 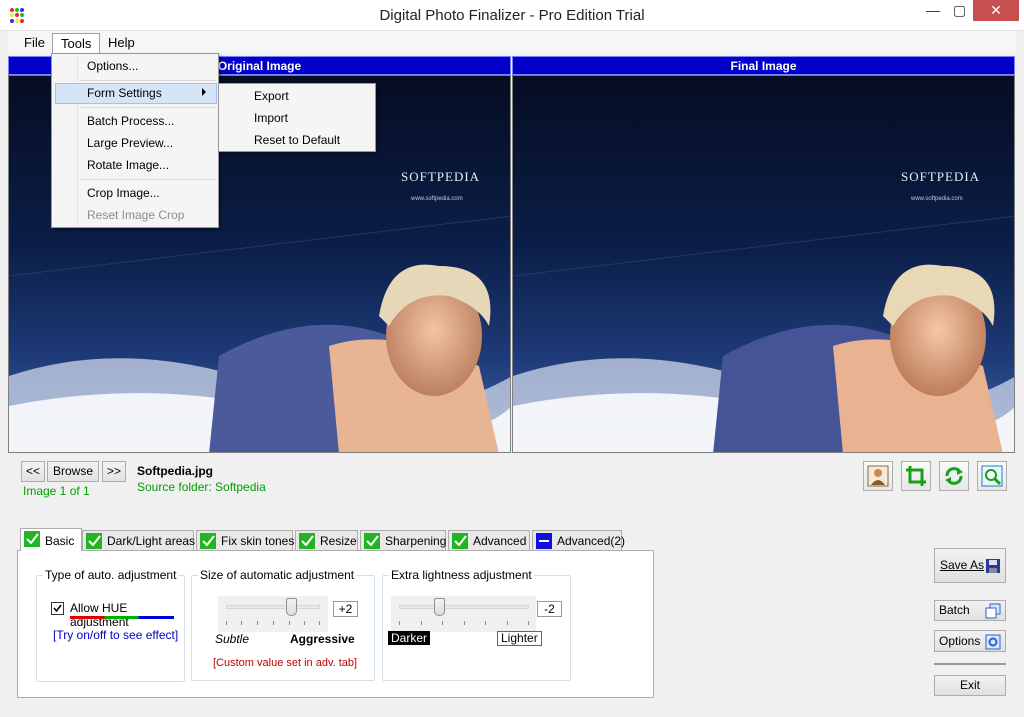 I want to click on menu-help: Help, so click(x=121, y=43).